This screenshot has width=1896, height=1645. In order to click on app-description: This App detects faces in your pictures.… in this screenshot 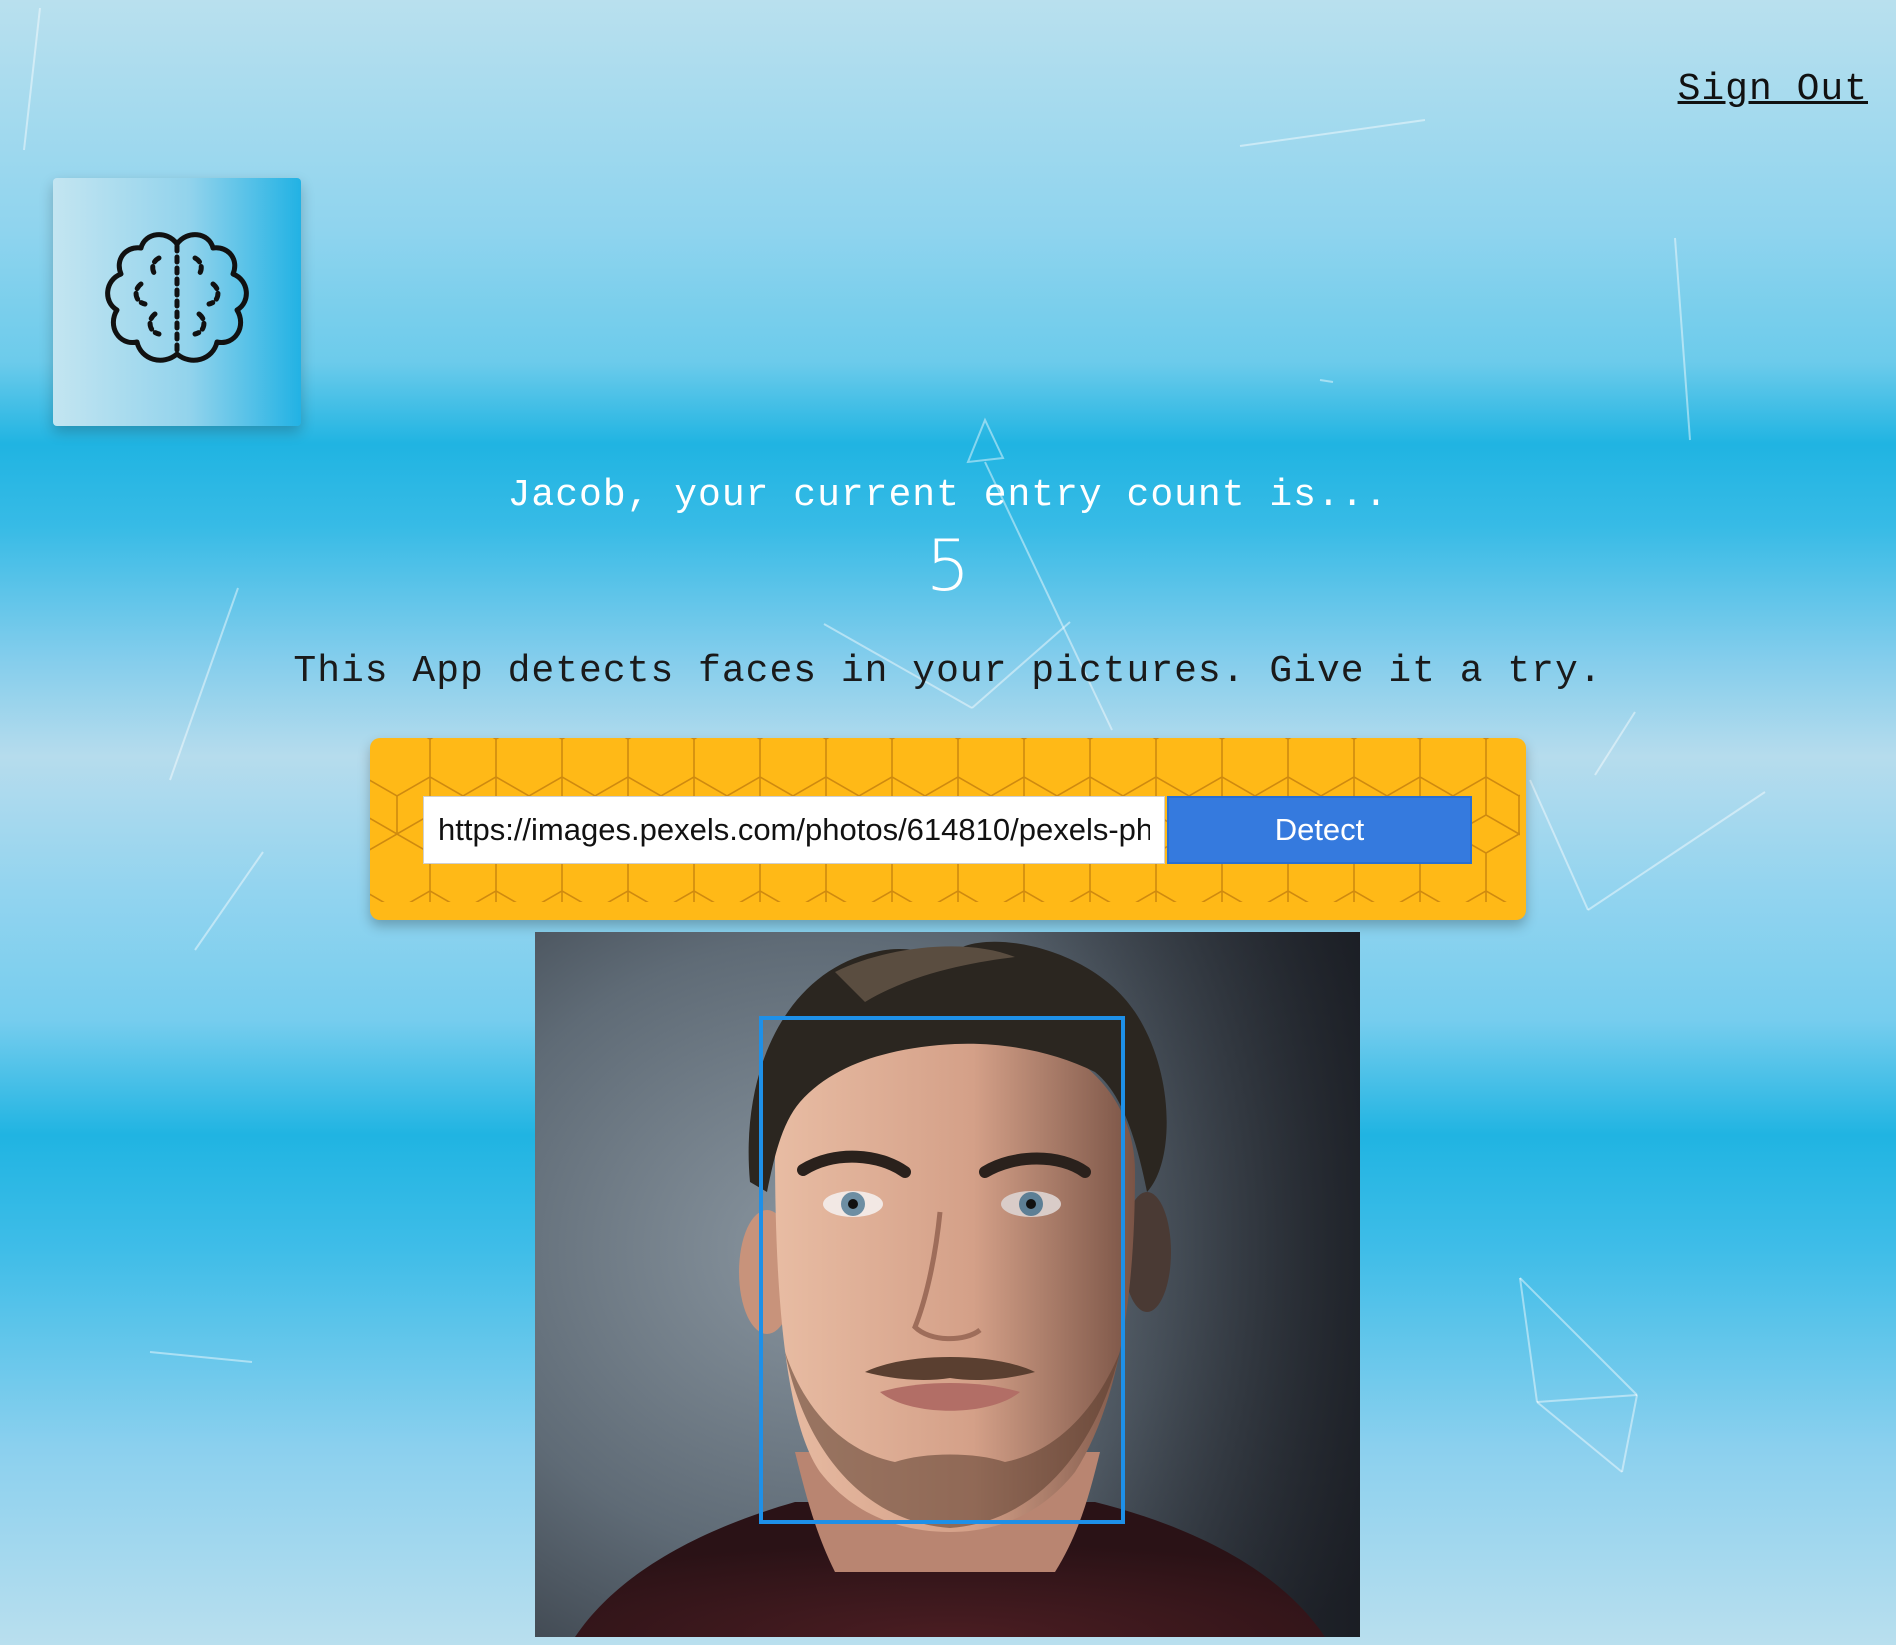, I will do `click(948, 671)`.